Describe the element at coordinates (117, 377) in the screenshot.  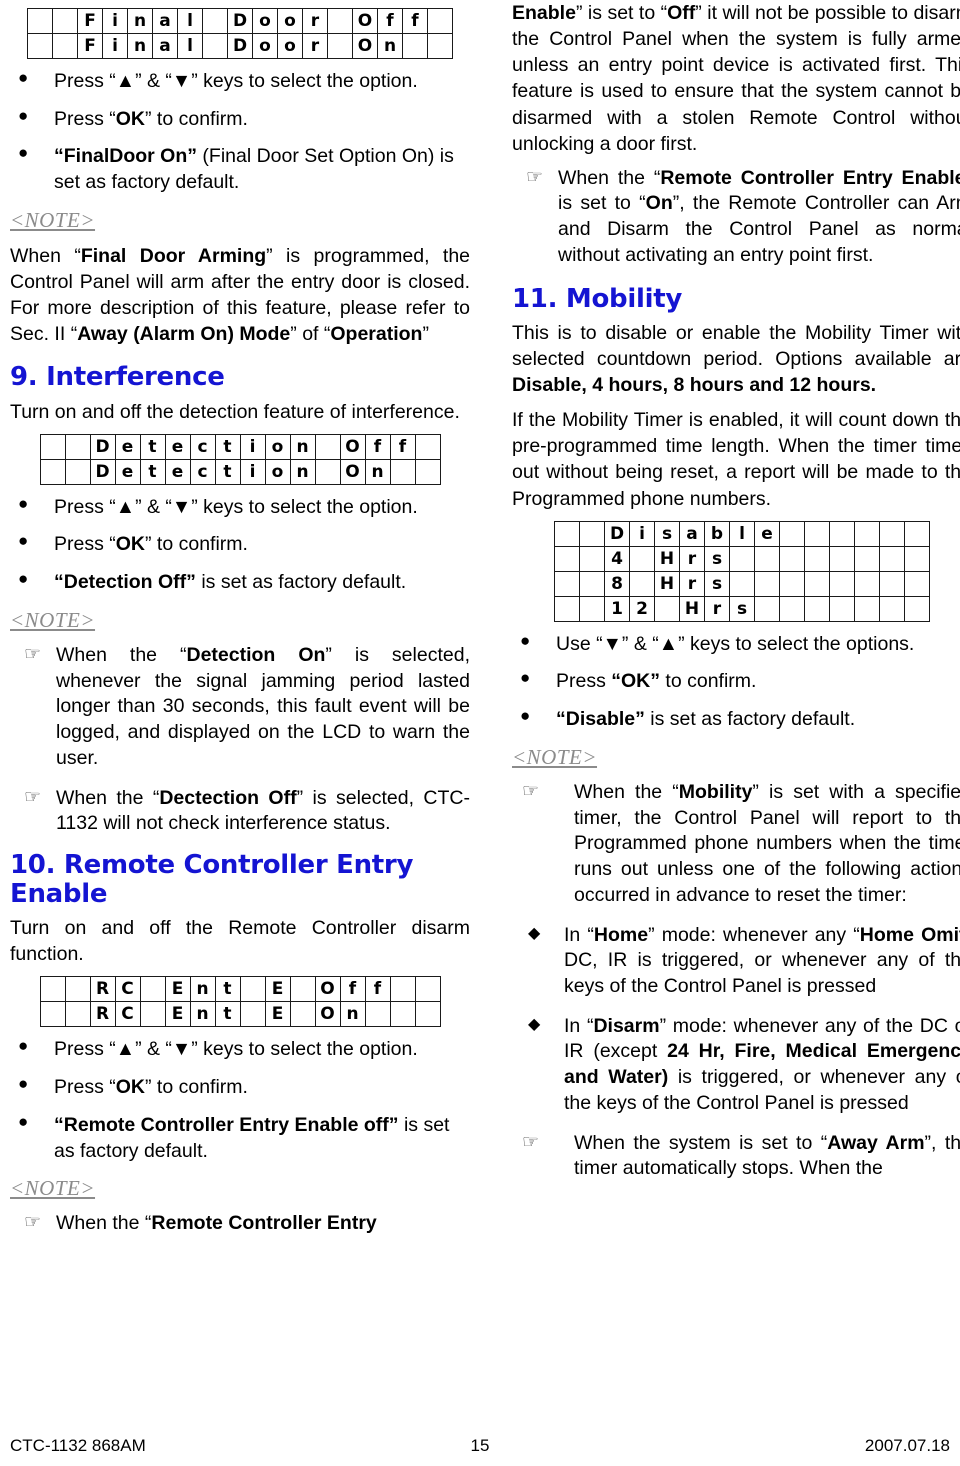
I see `section-9-heading: 9. Interference` at that location.